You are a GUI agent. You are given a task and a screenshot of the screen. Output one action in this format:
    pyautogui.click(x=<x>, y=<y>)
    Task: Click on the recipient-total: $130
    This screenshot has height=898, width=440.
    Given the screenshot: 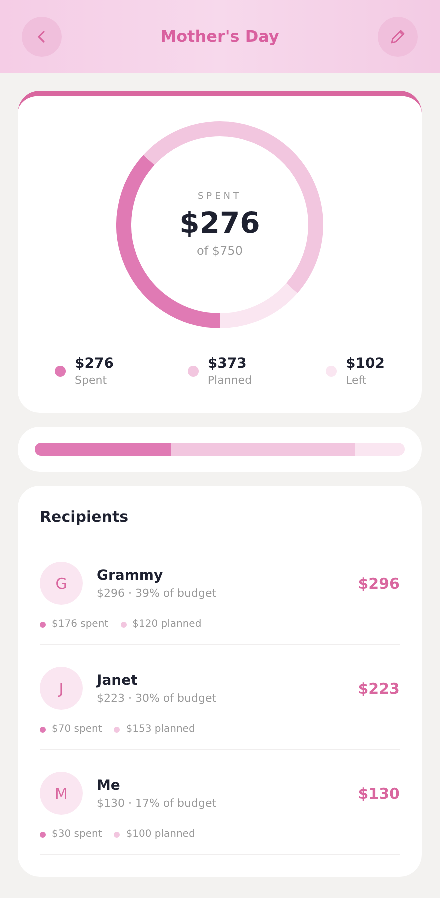 What is the action you would take?
    pyautogui.click(x=379, y=793)
    